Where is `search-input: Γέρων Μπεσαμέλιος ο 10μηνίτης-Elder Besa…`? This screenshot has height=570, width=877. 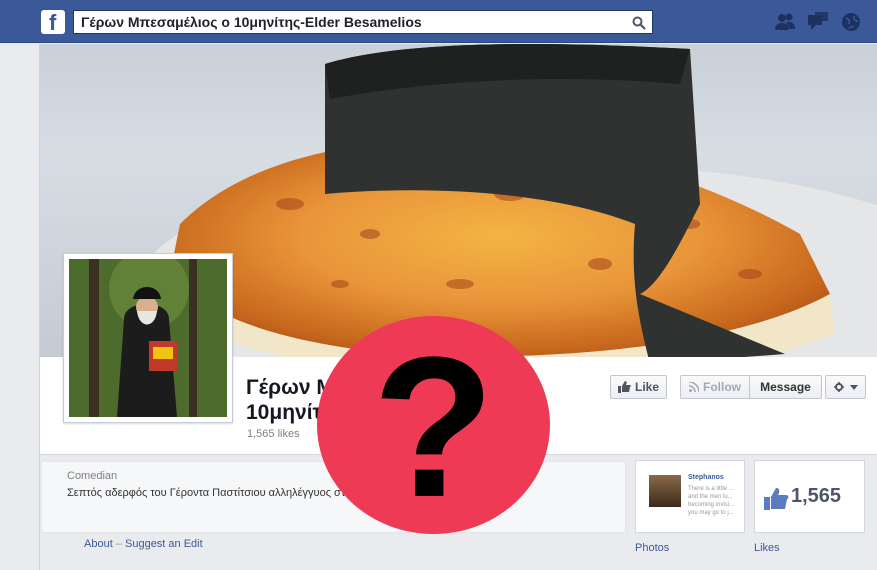
search-input: Γέρων Μπεσαμέλιος ο 10μηνίτης-Elder Besa… is located at coordinates (251, 22).